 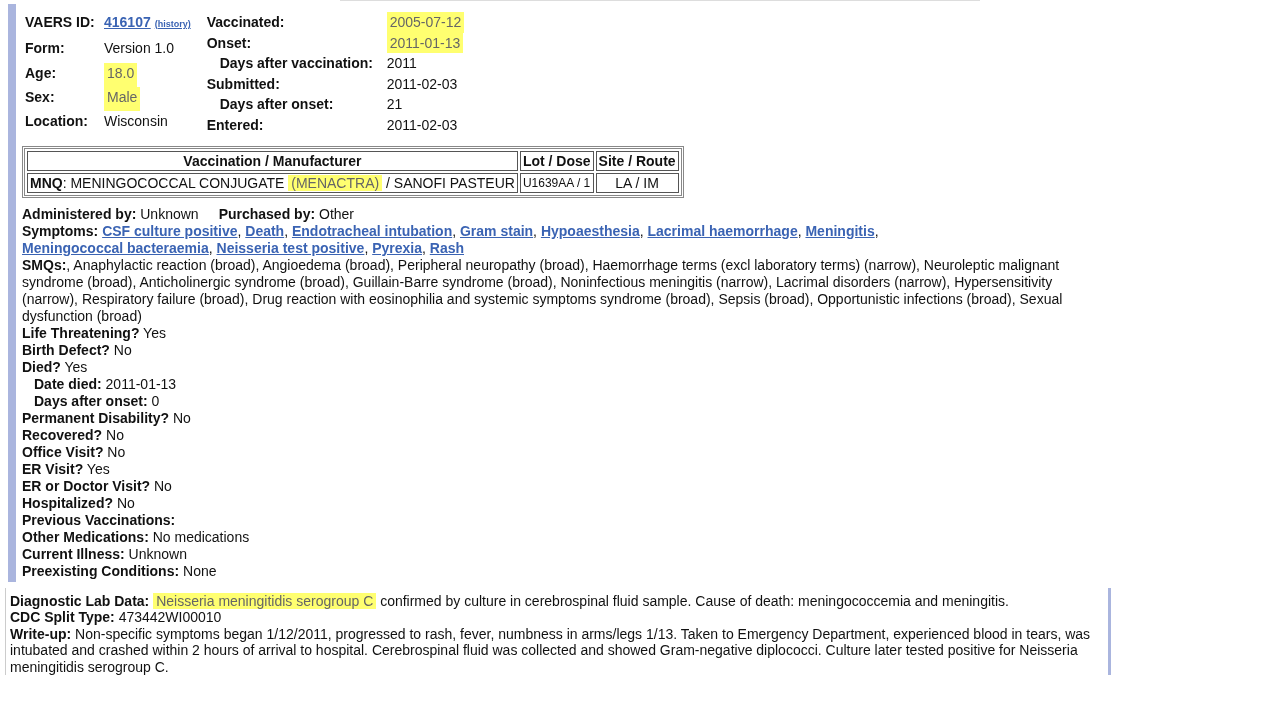 I want to click on field-value: 21, so click(x=394, y=105).